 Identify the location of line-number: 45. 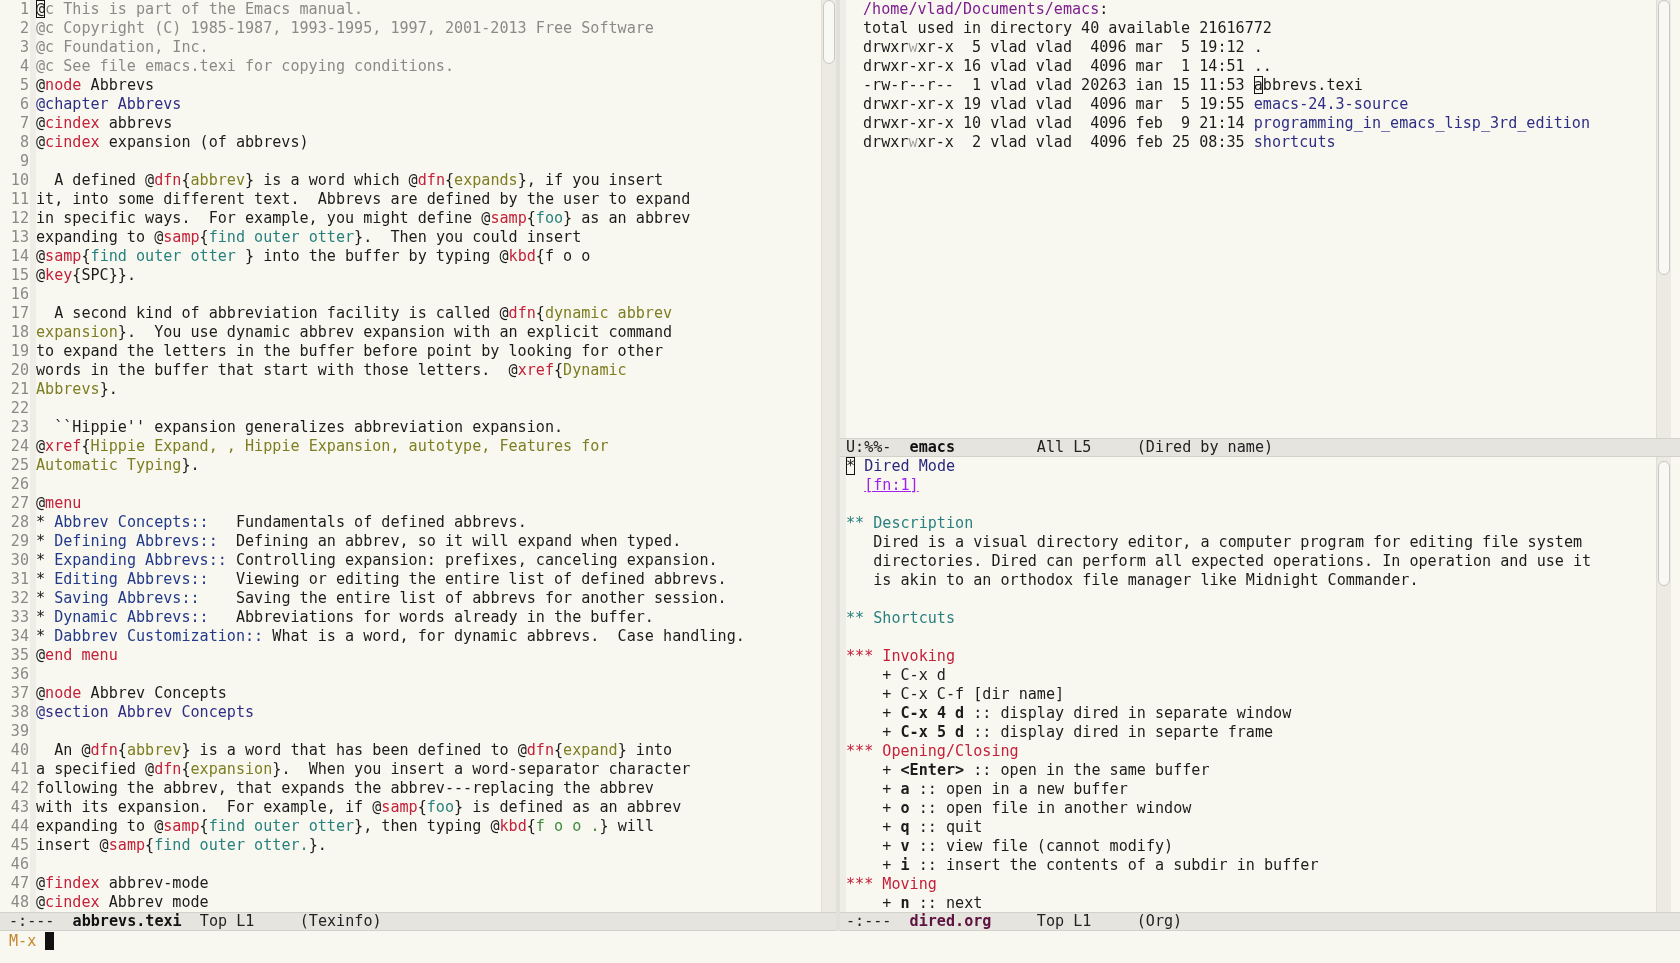
(19, 845).